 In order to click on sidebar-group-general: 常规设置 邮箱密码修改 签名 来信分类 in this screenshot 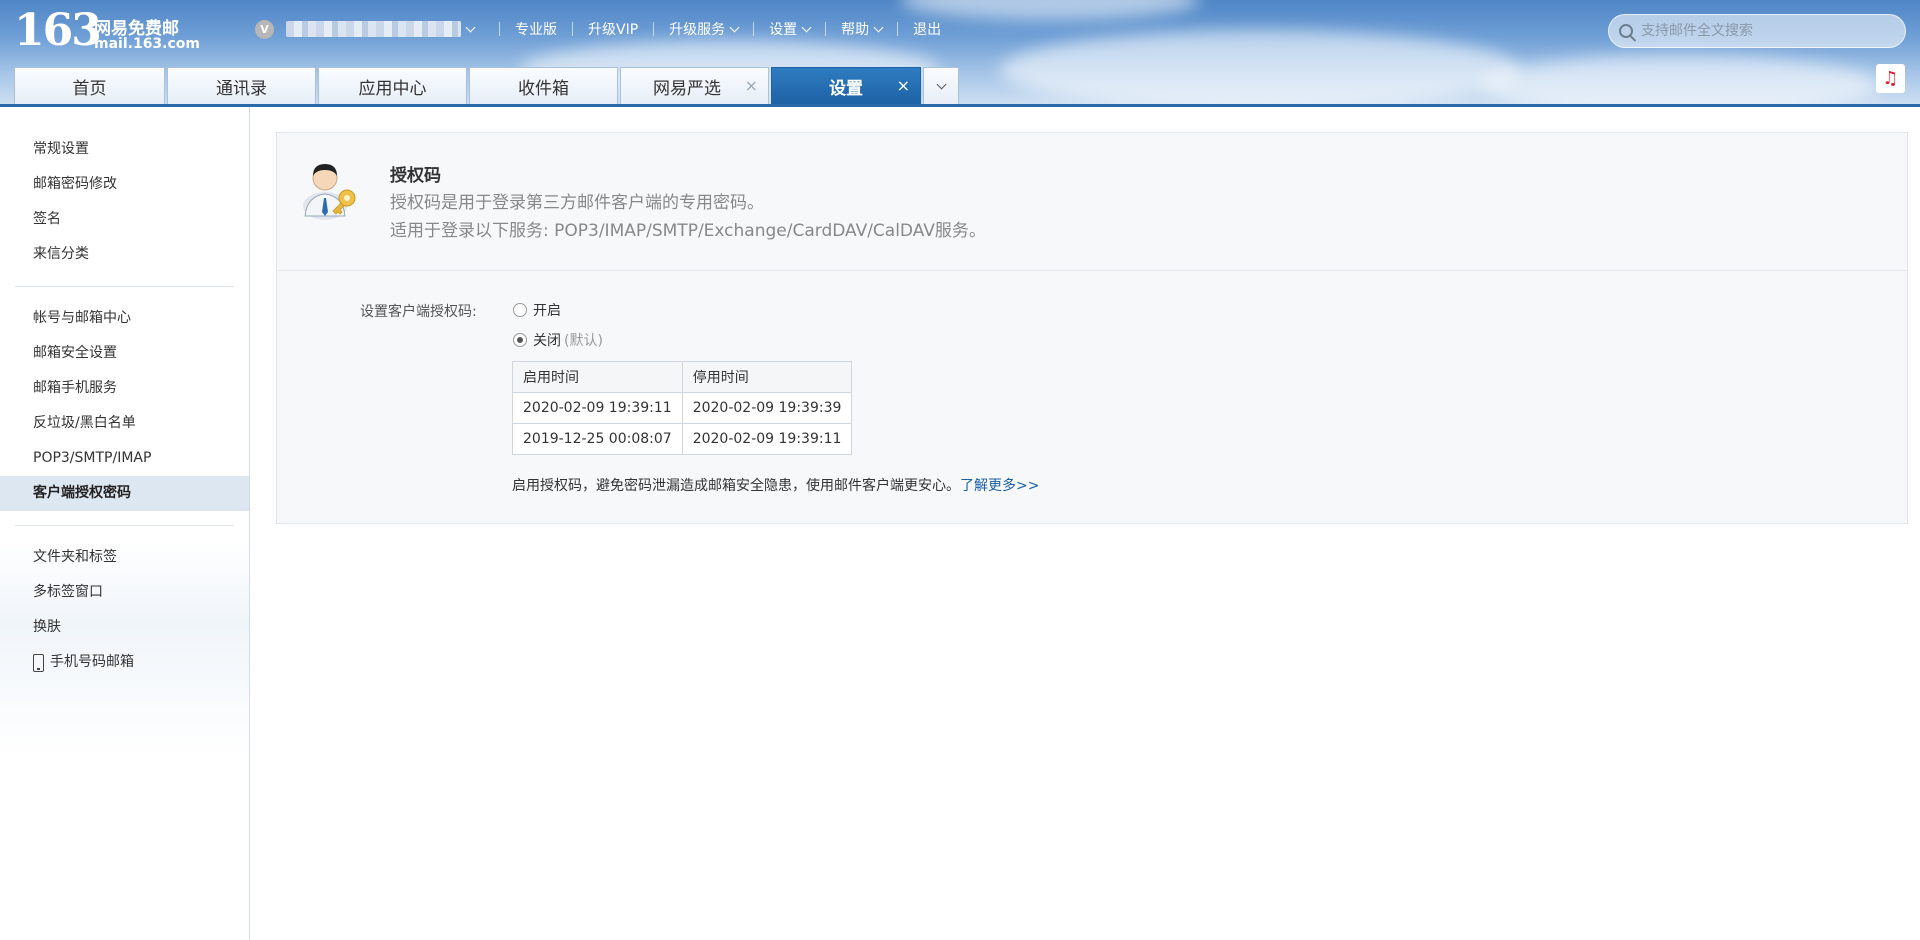, I will do `click(124, 202)`.